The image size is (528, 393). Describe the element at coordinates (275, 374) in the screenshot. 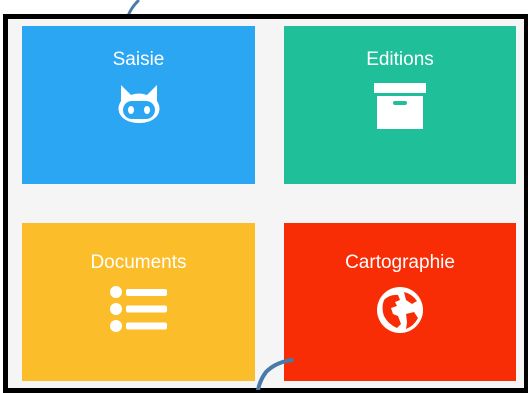

I see `annotation-stroke-bottom` at that location.